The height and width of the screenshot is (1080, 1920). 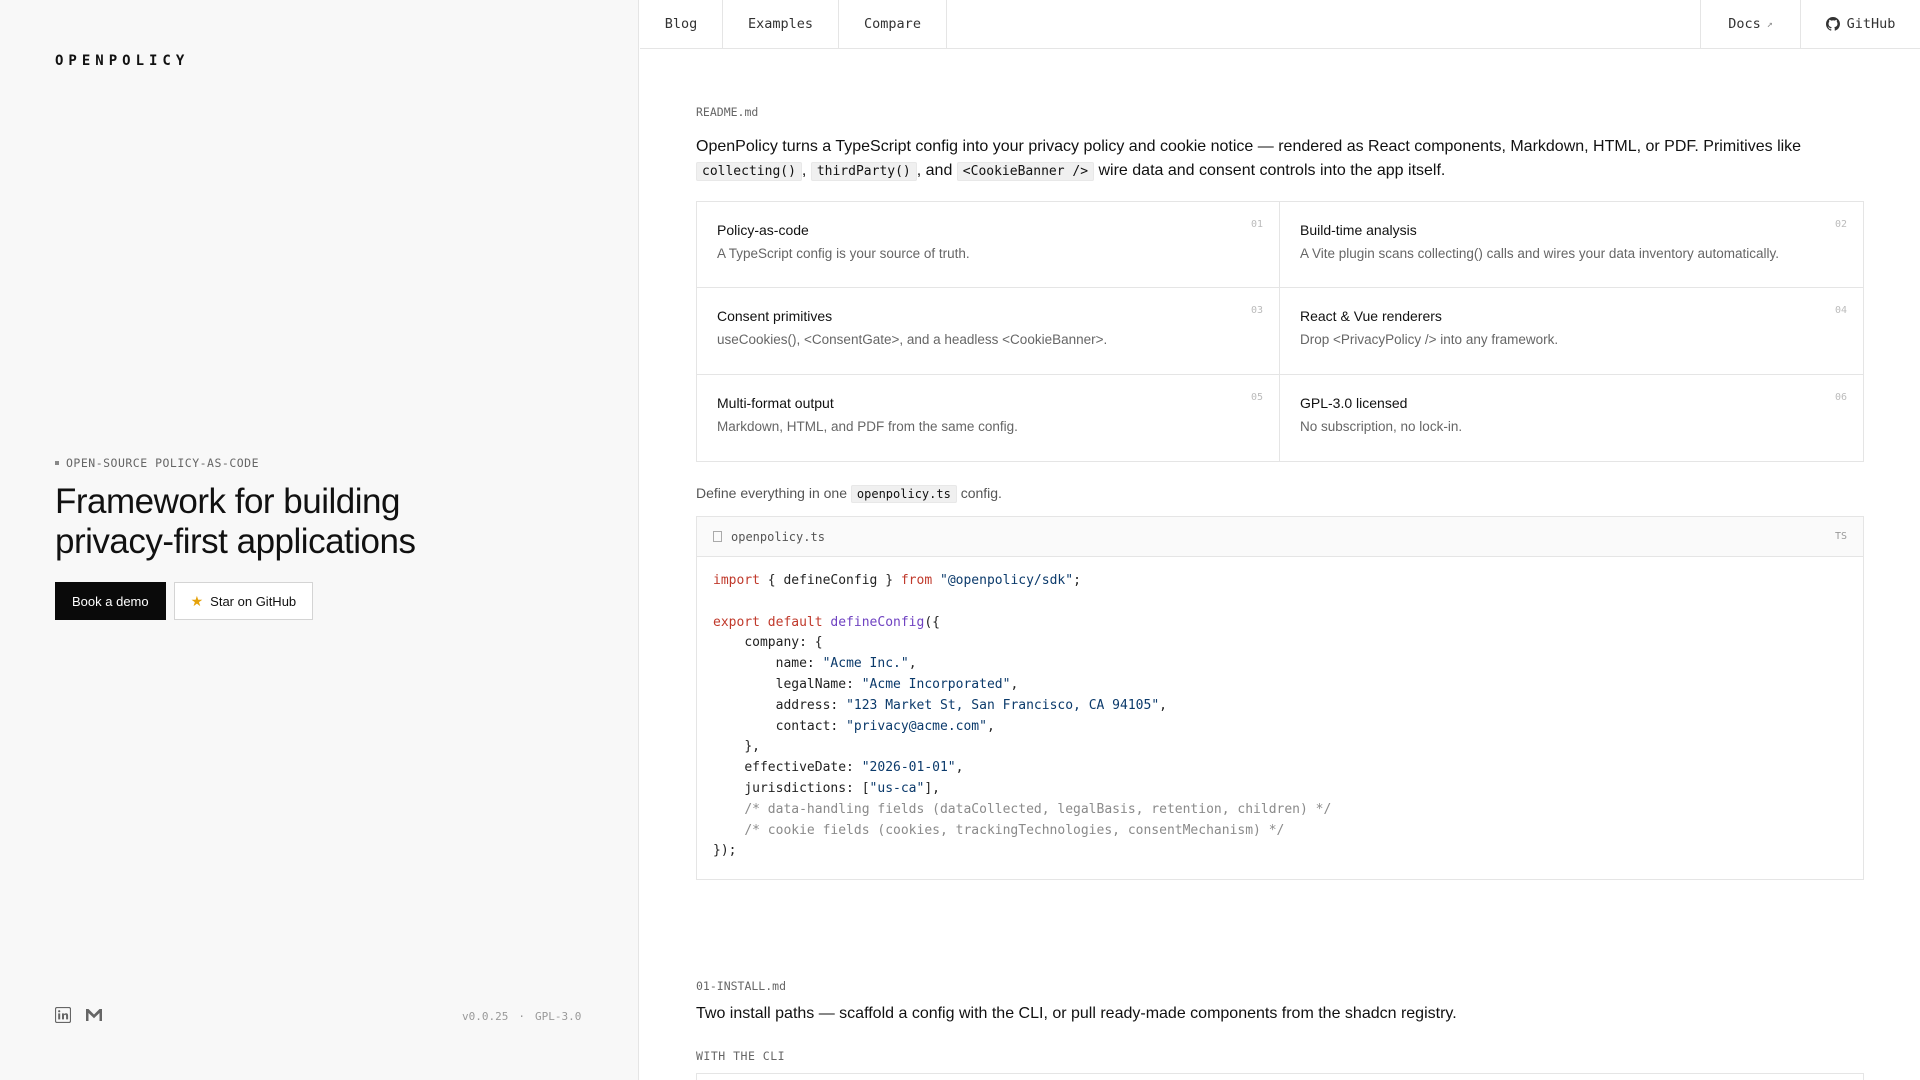 What do you see at coordinates (741, 986) in the screenshot?
I see `install-file-label: 01-INSTALL.md` at bounding box center [741, 986].